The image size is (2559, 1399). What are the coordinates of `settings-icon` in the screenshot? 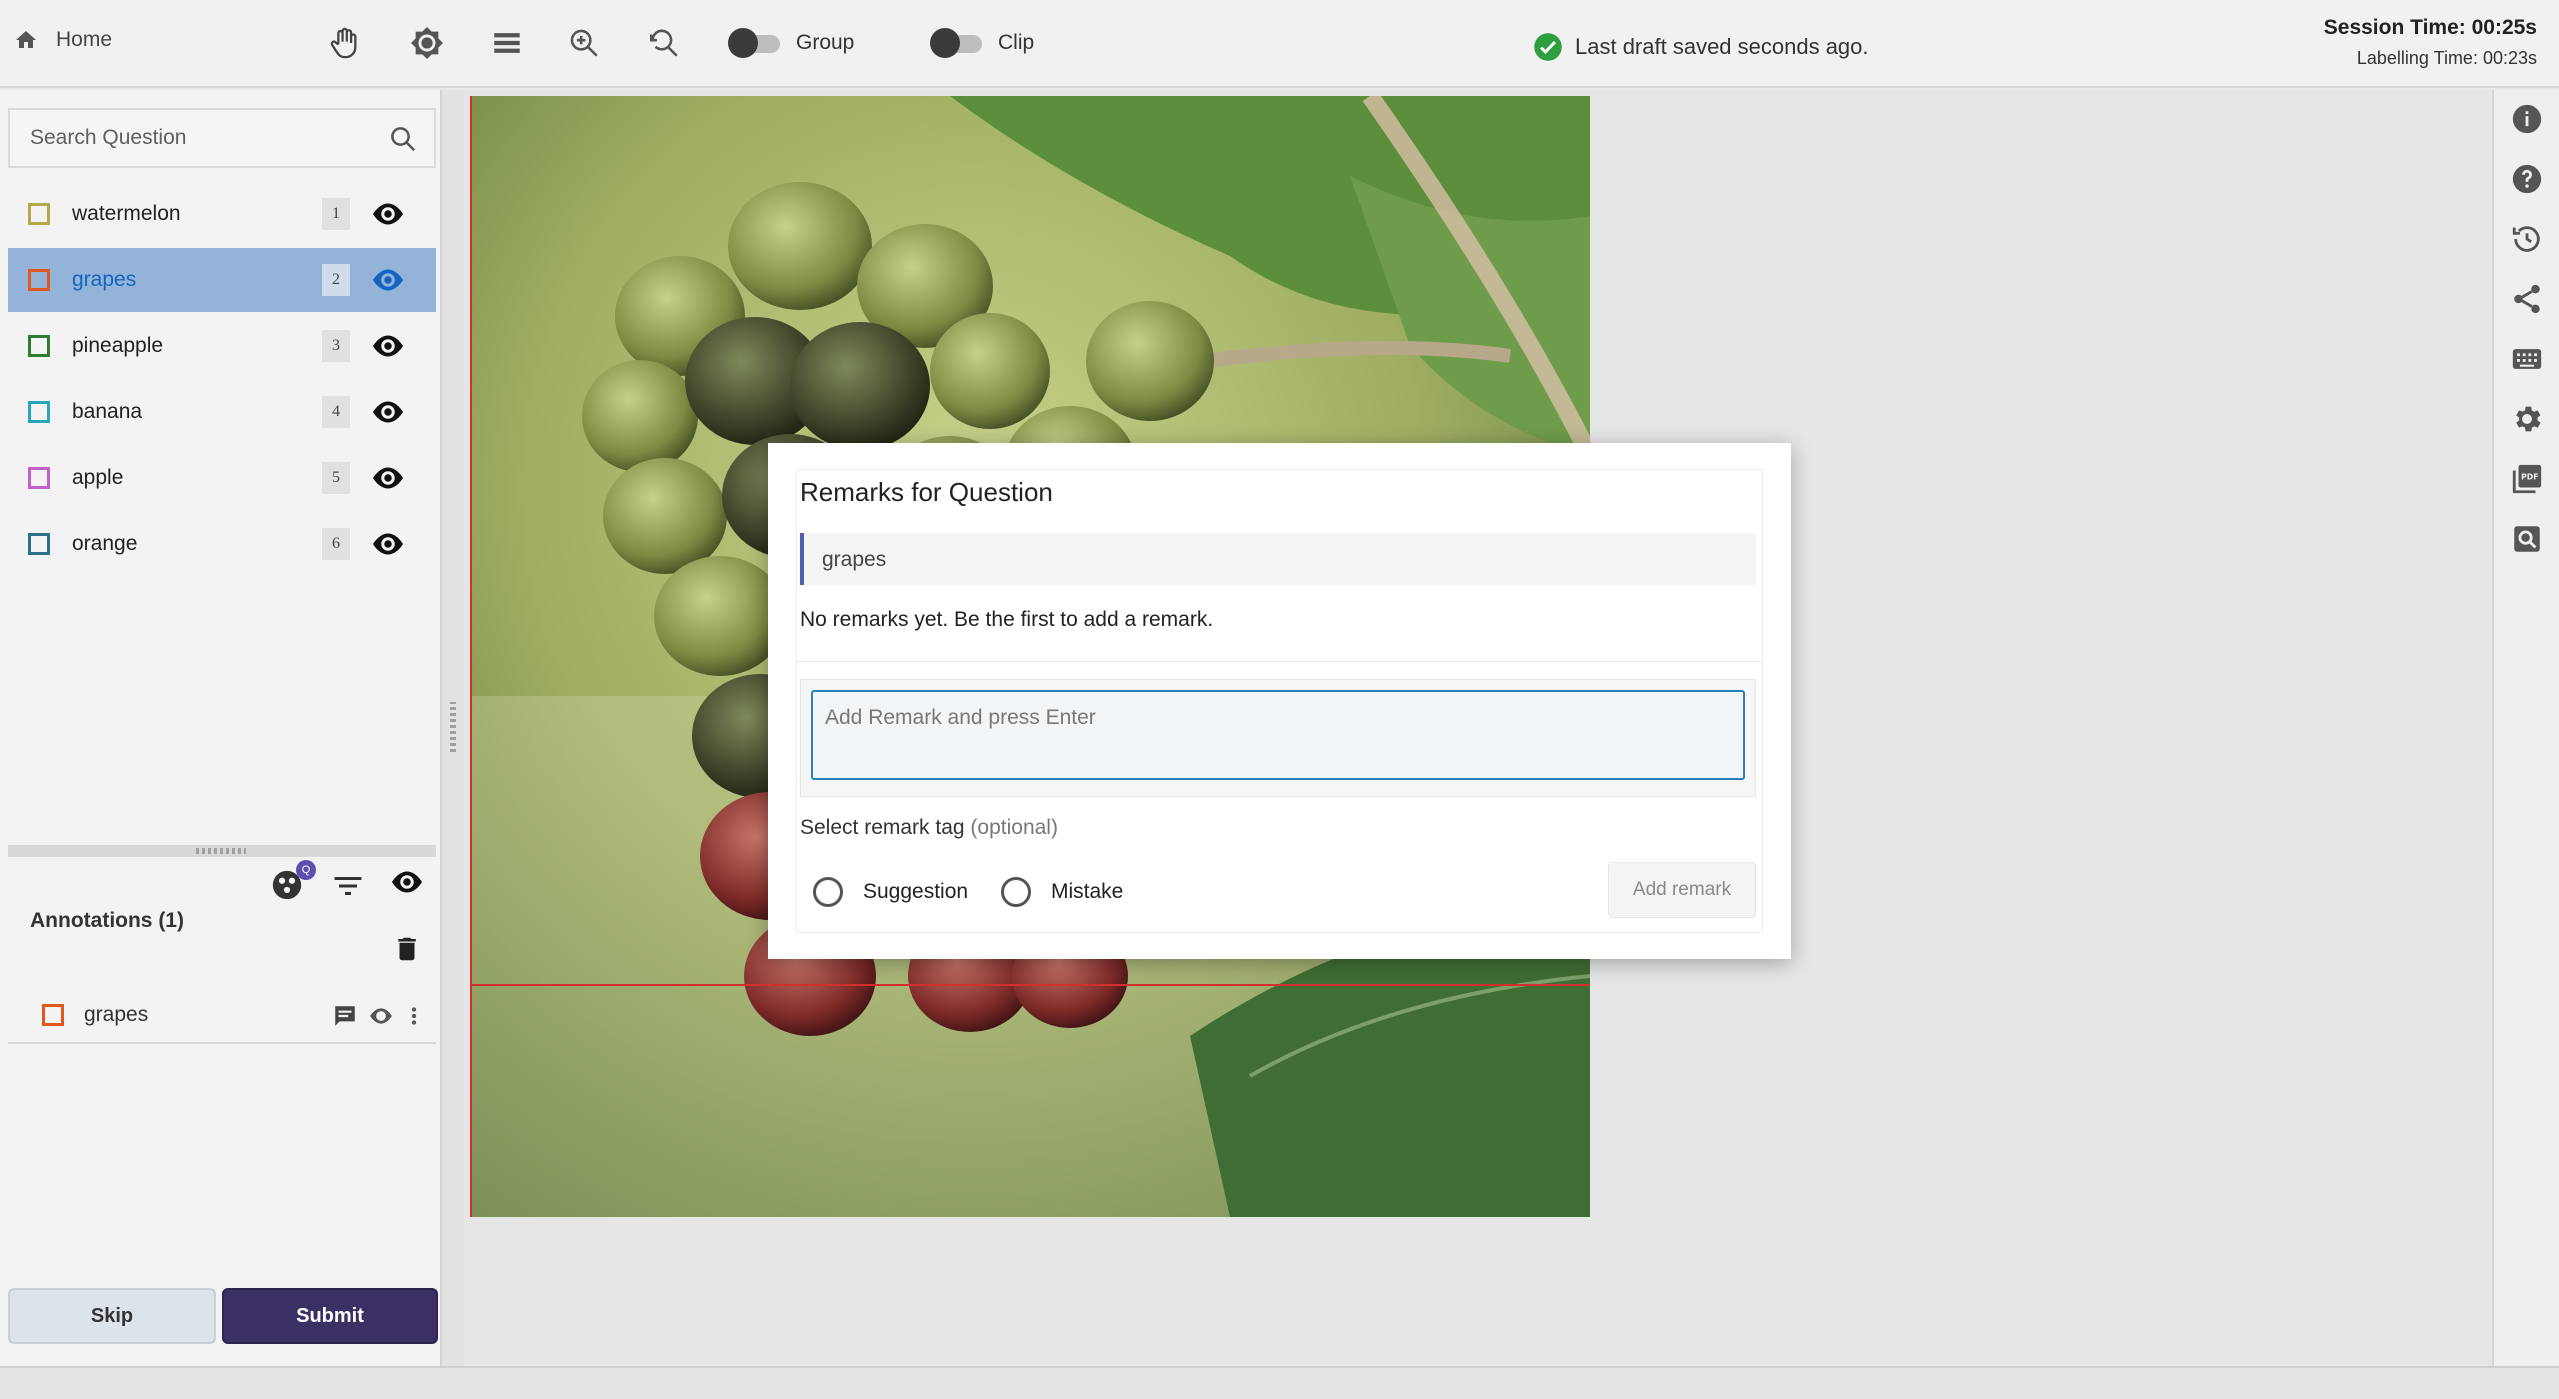 It's located at (2527, 419).